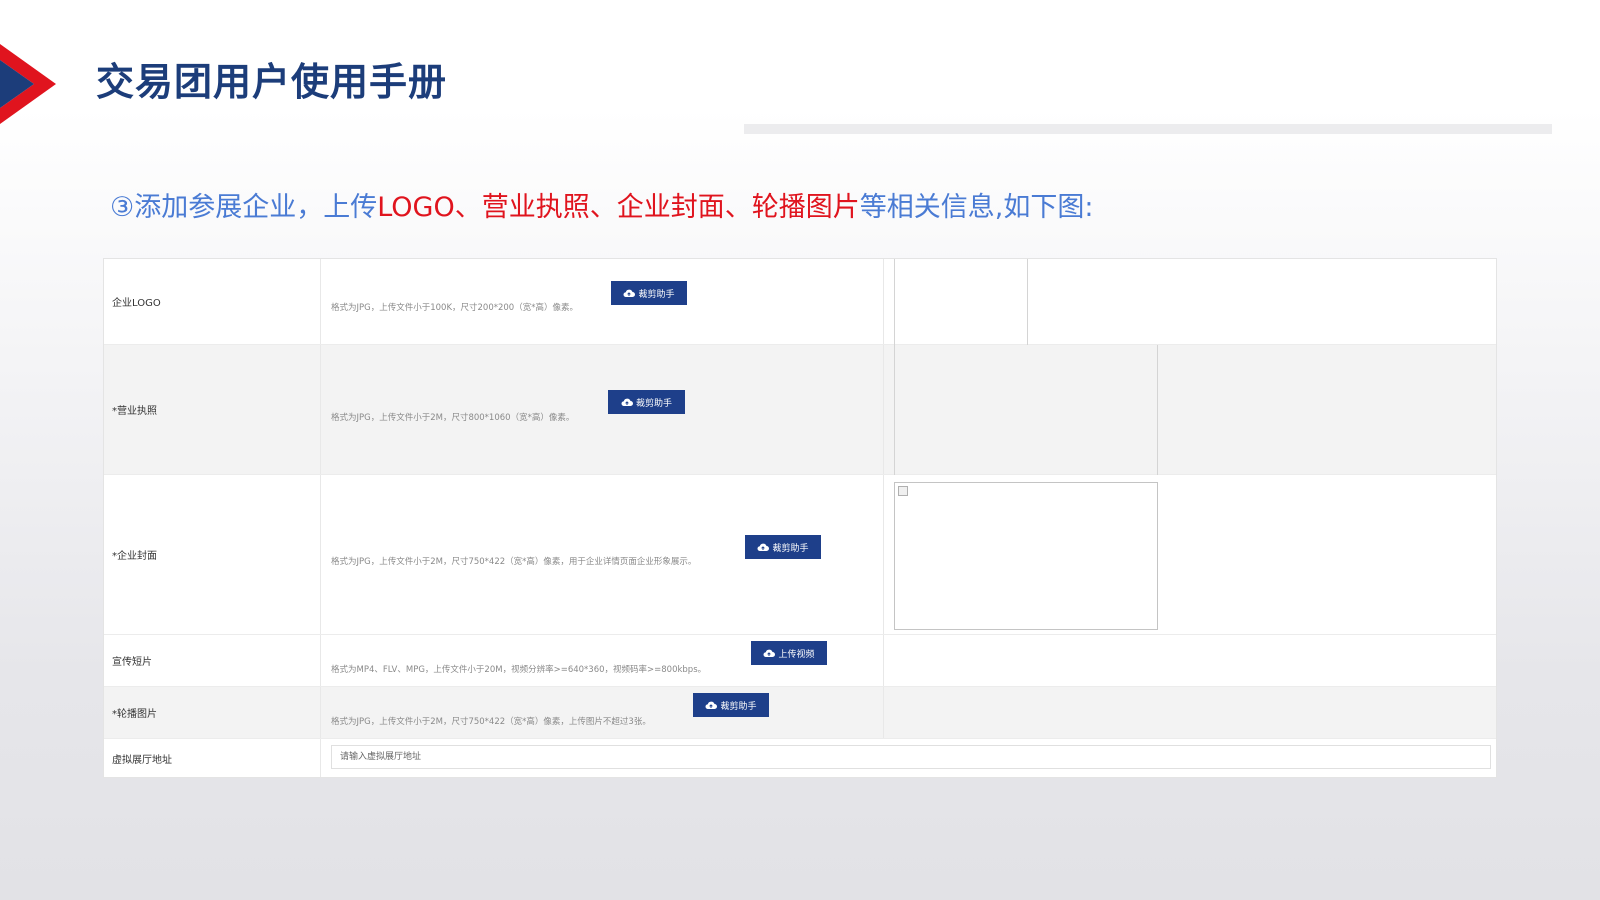 The width and height of the screenshot is (1600, 900). What do you see at coordinates (212, 758) in the screenshot?
I see `field-label: 虚拟展厅地址` at bounding box center [212, 758].